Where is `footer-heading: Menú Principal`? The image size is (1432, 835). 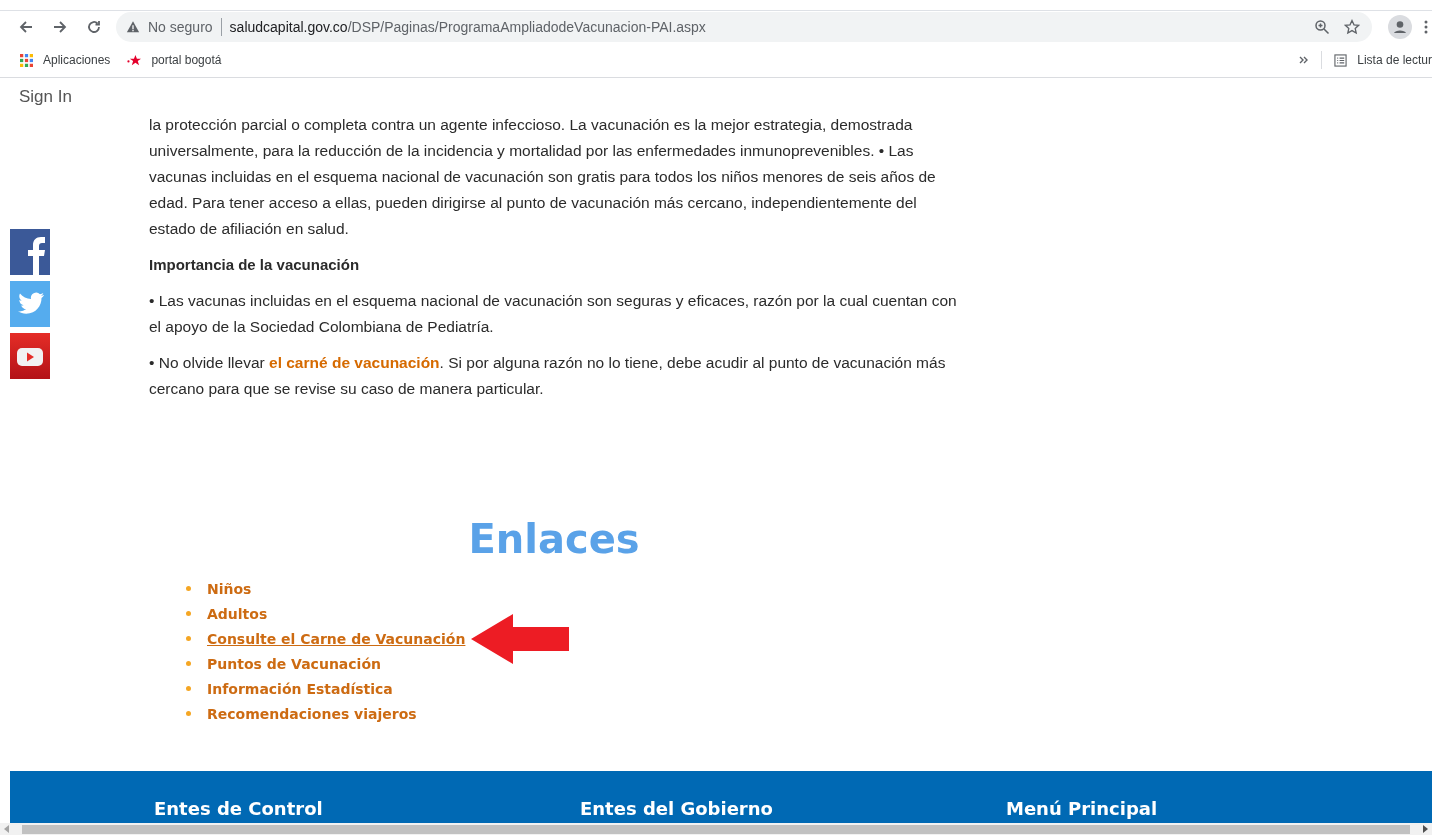
footer-heading: Menú Principal is located at coordinates (1082, 809).